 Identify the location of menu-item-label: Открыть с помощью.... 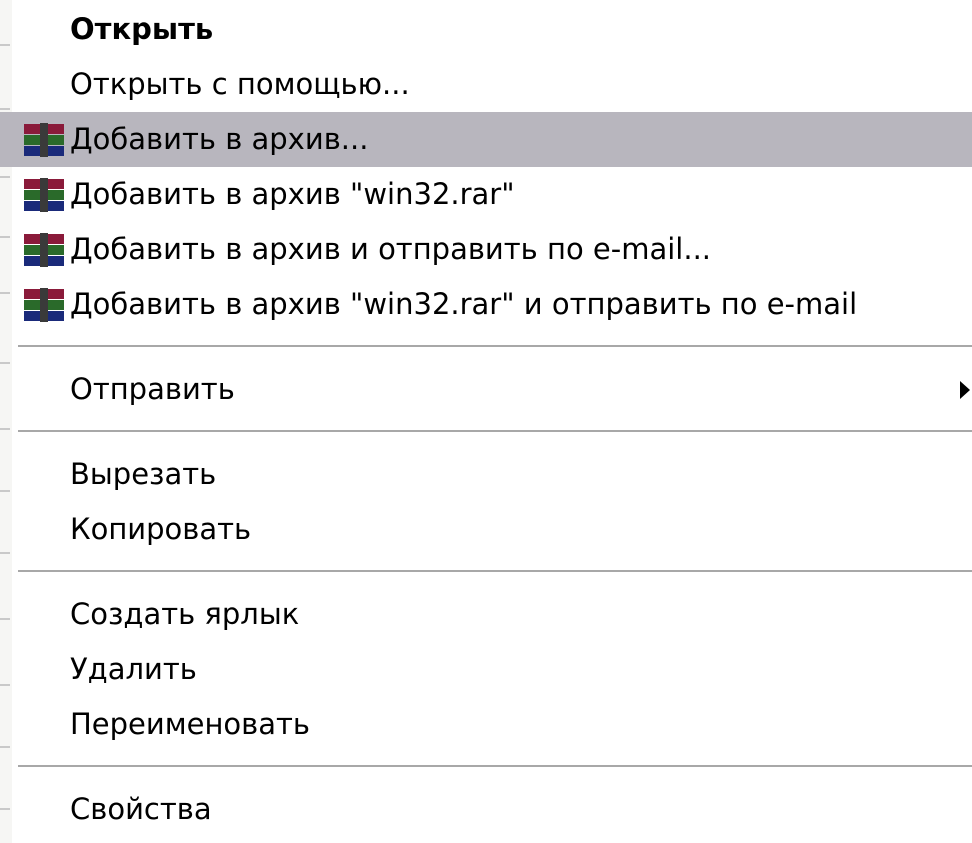
(240, 84).